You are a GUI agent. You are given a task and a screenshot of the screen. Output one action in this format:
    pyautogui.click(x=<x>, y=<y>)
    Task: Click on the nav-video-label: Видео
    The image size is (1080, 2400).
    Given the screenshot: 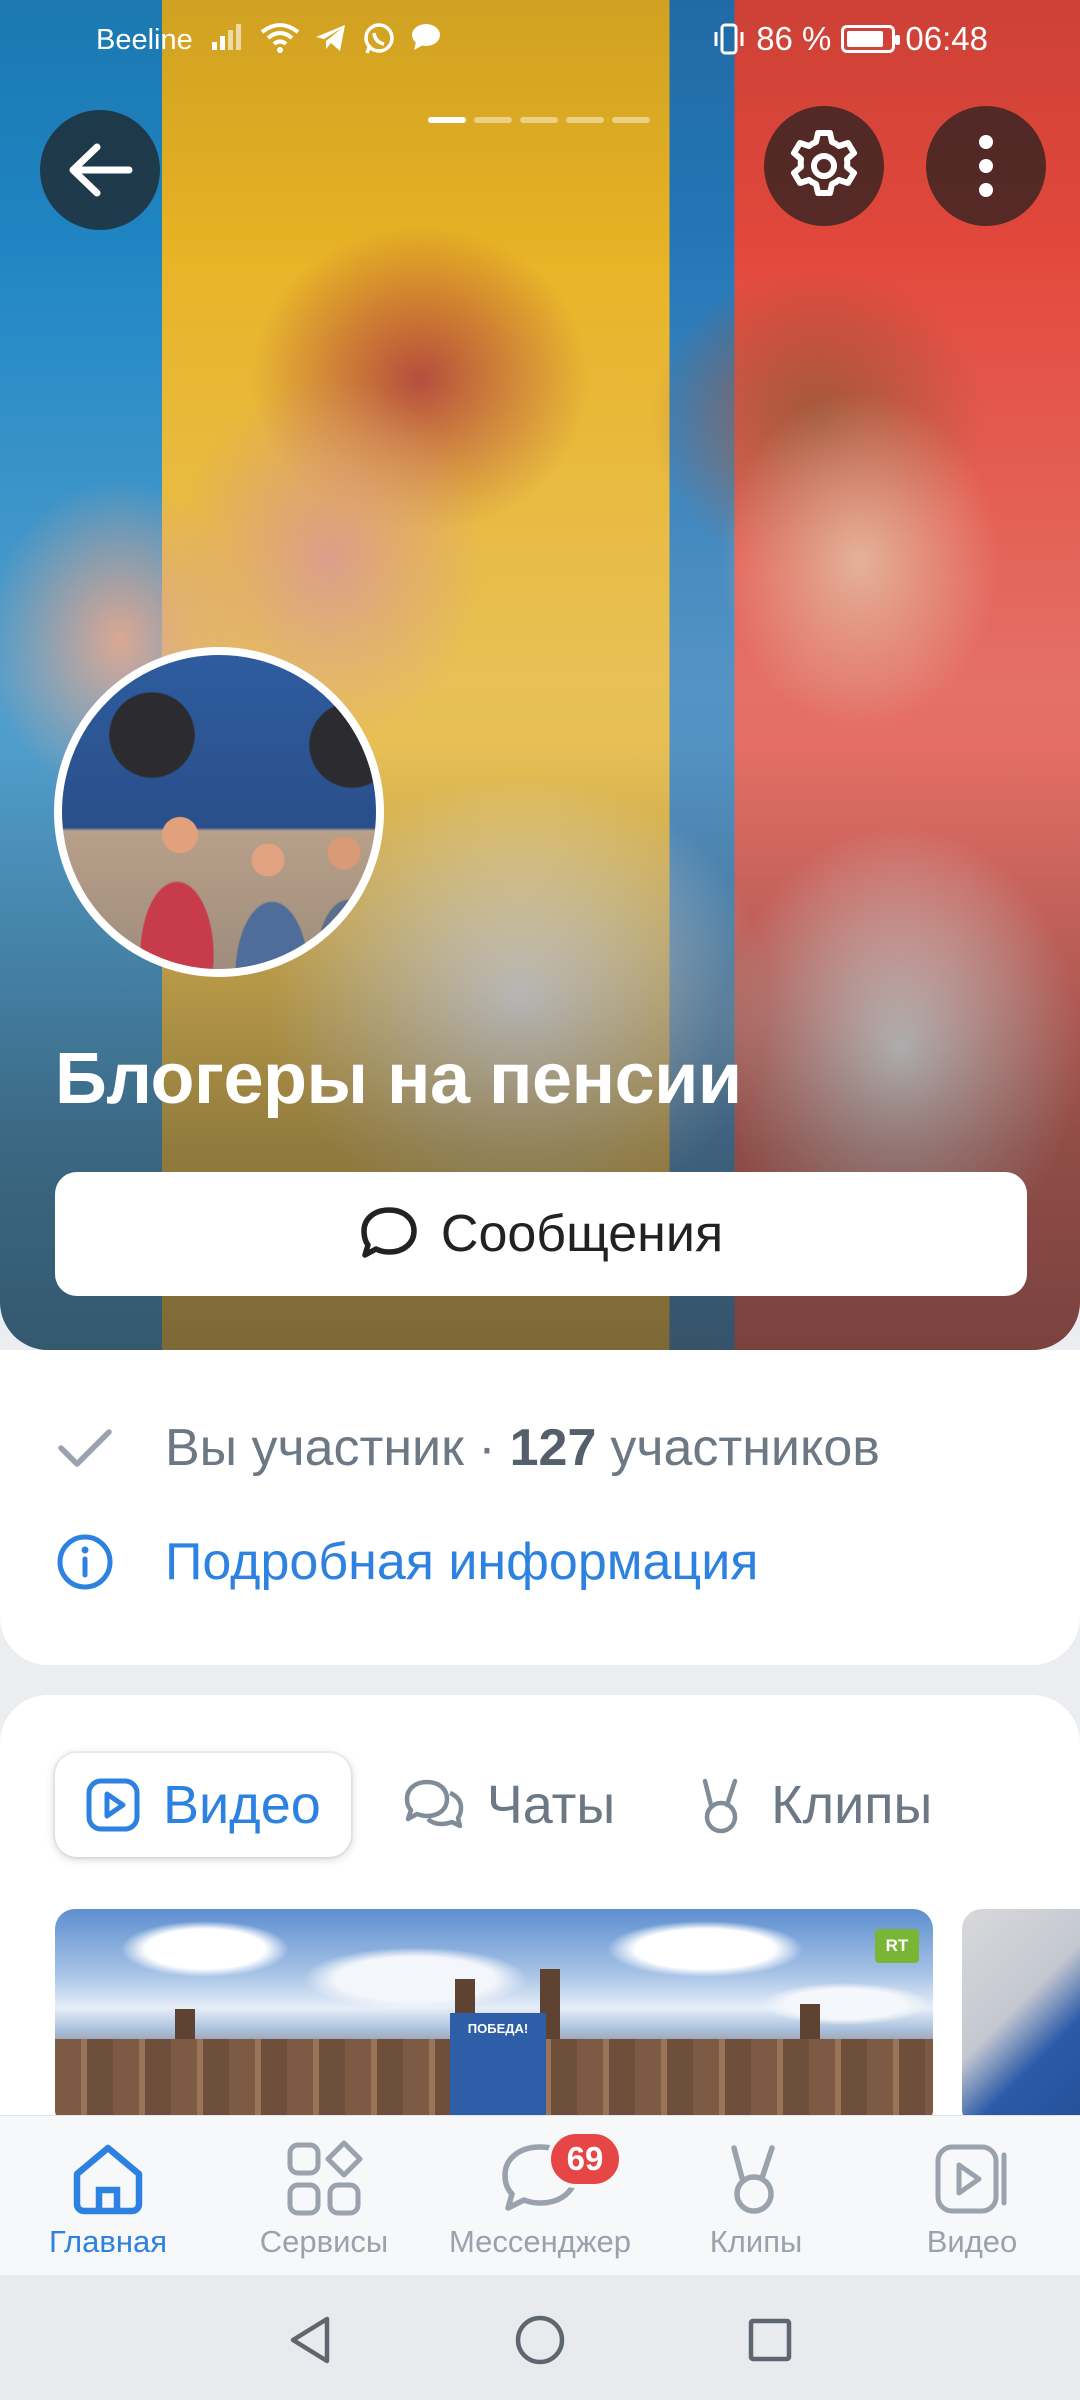 What is the action you would take?
    pyautogui.click(x=972, y=2241)
    